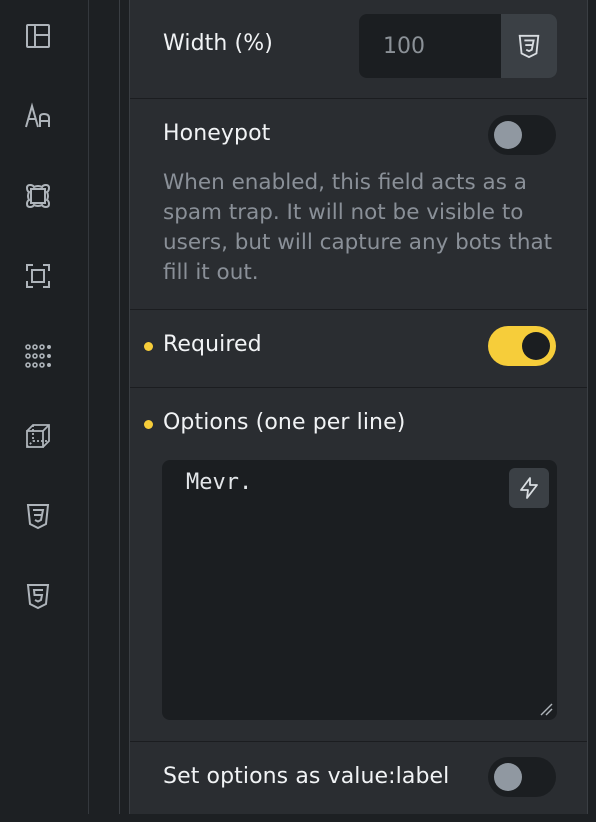 The height and width of the screenshot is (822, 596). What do you see at coordinates (44, 407) in the screenshot?
I see `left-sidebar` at bounding box center [44, 407].